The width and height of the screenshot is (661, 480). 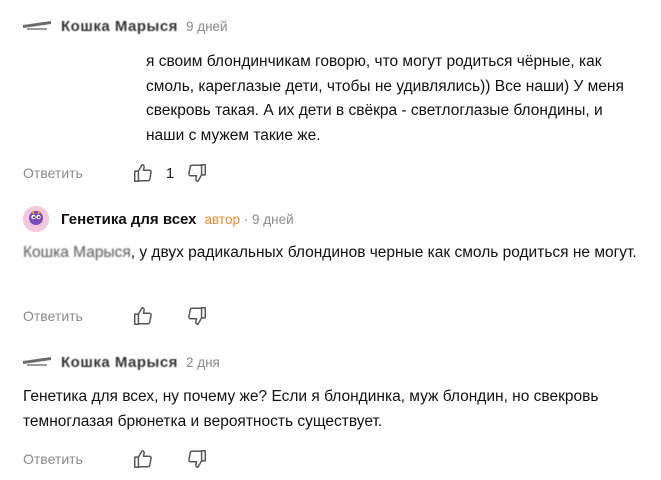 I want to click on comment-header: Генетика для всех автор · 9 дней, so click(x=158, y=219).